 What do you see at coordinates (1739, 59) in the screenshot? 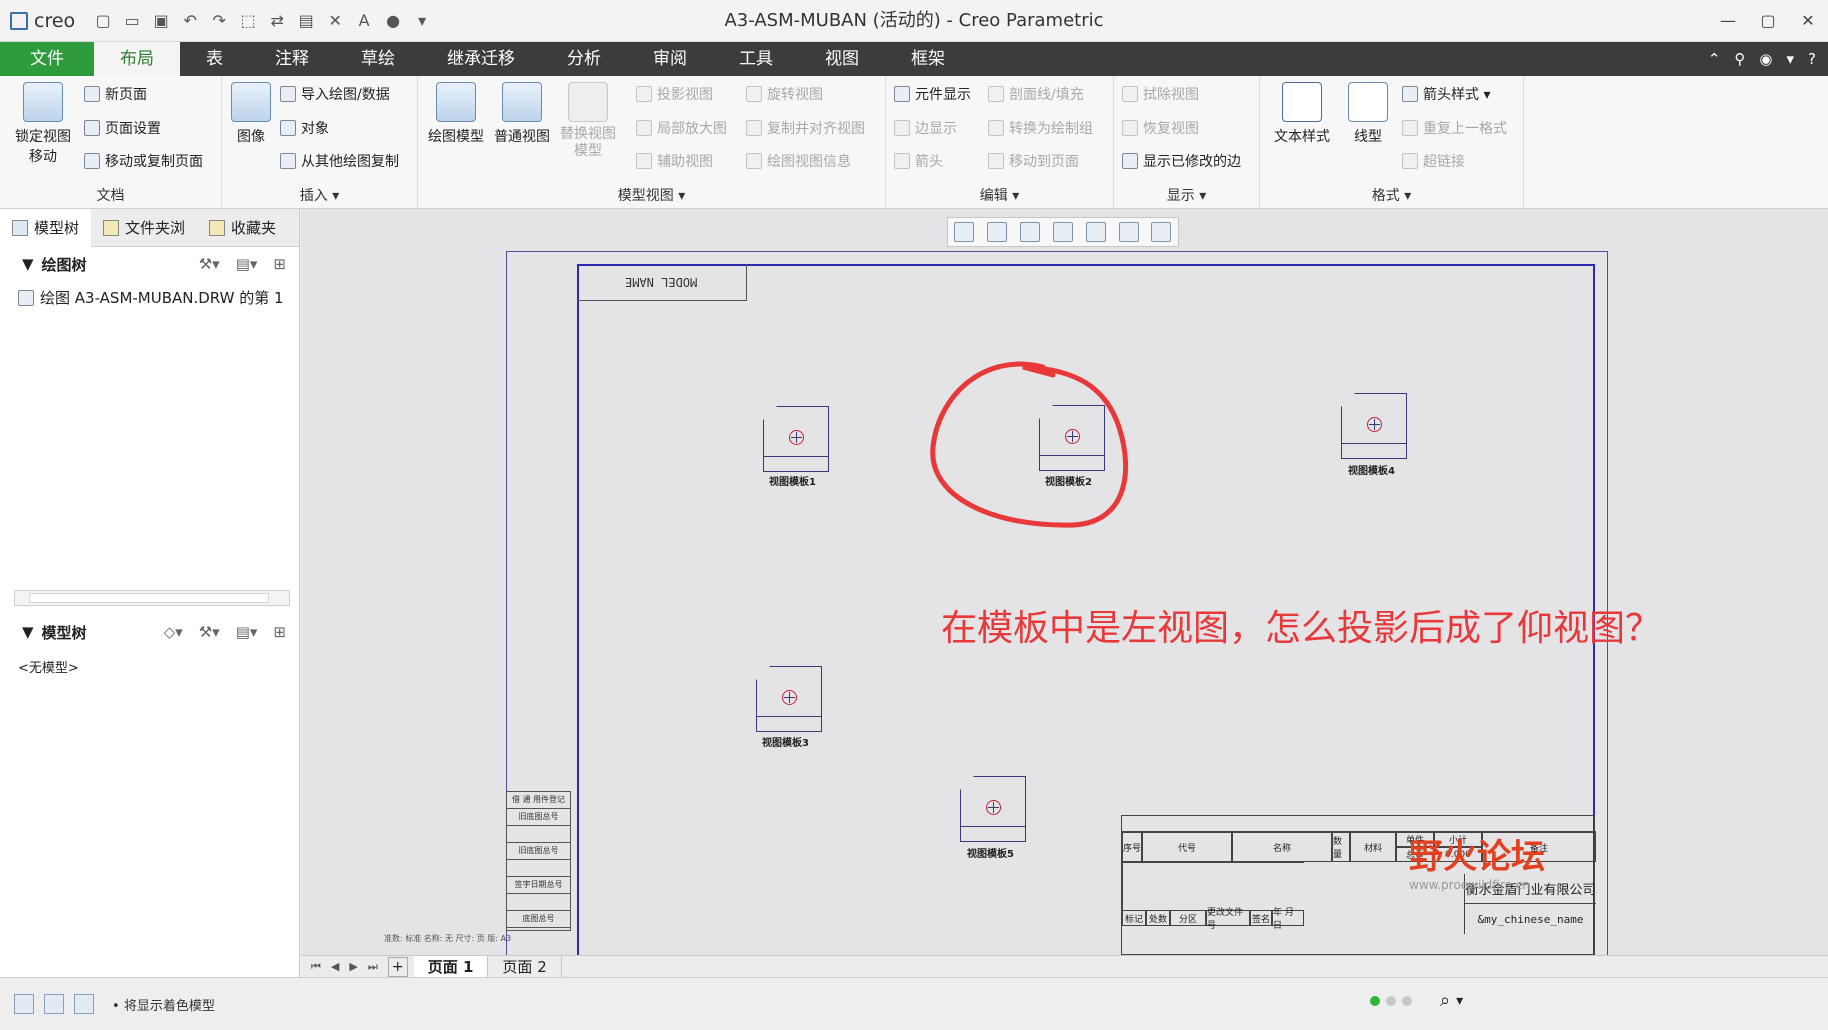
I see `search-icon: ⚲` at bounding box center [1739, 59].